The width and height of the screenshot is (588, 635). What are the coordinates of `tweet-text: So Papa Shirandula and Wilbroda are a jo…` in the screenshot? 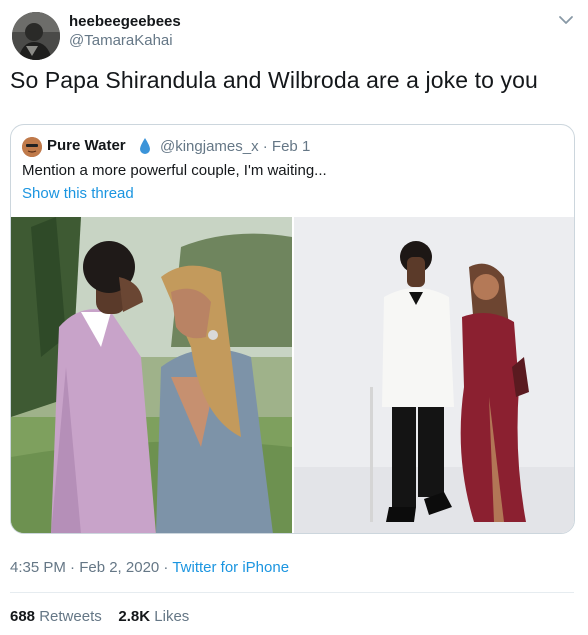 It's located at (274, 80).